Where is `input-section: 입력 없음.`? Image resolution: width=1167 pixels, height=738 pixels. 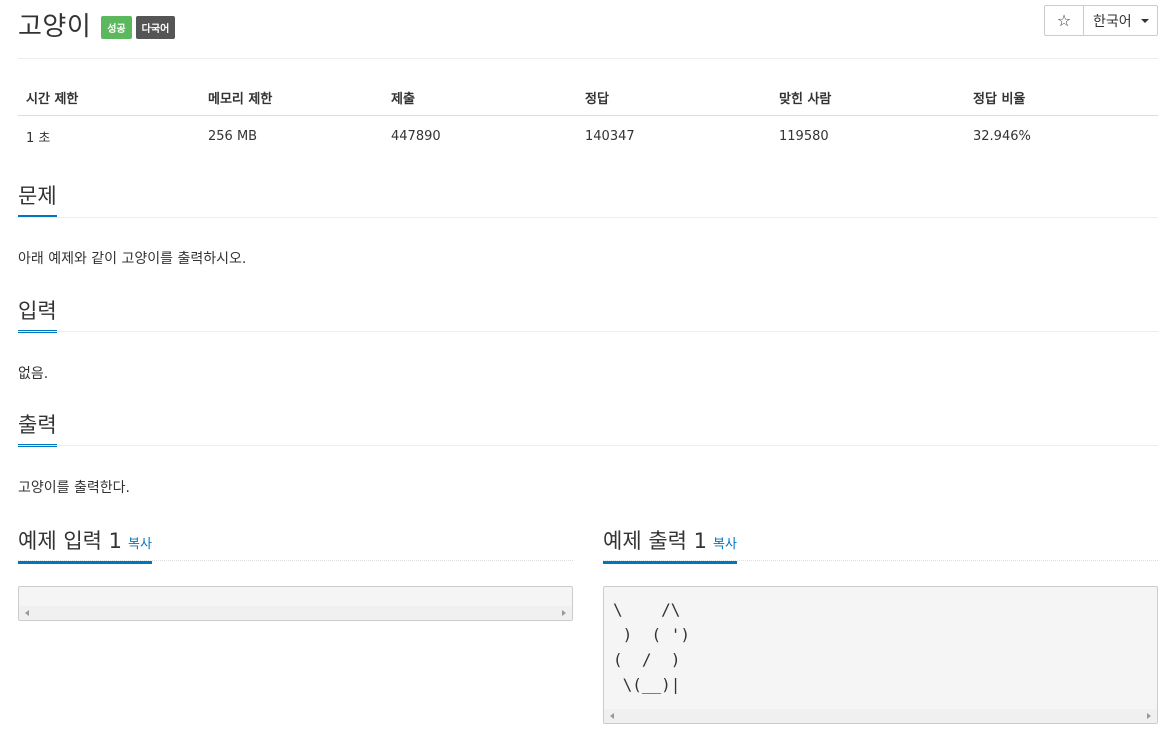 input-section: 입력 없음. is located at coordinates (588, 340).